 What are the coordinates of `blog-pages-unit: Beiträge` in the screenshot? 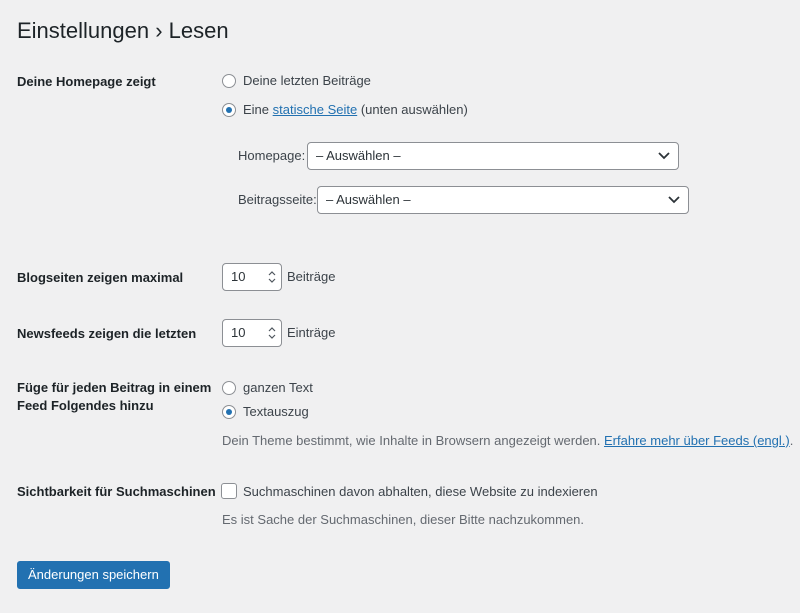 It's located at (311, 276).